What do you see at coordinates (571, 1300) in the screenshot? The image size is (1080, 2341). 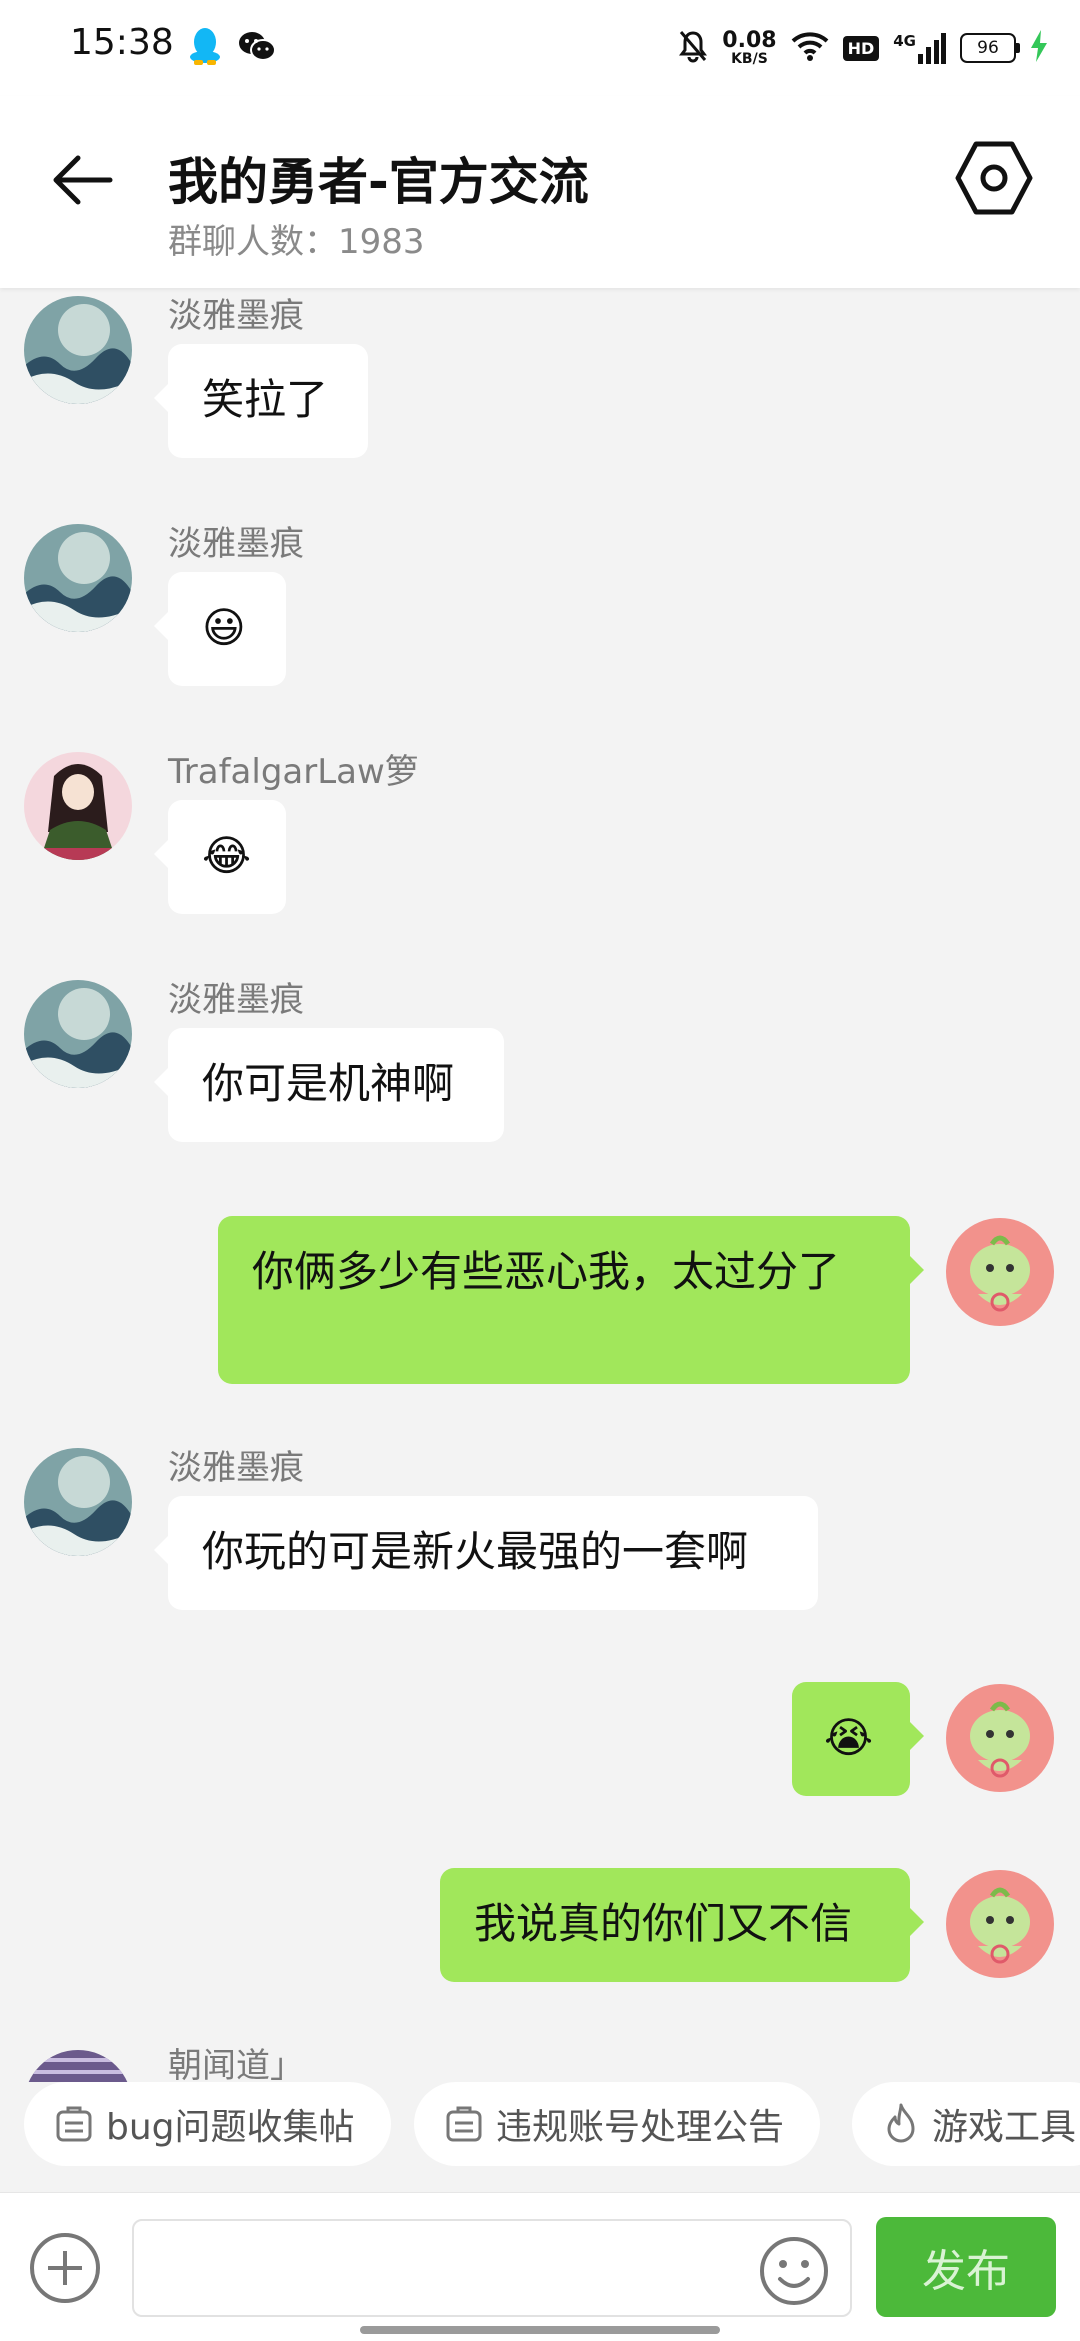 I see `message-bubble: 你俩多少有些恶心我，太过分了` at bounding box center [571, 1300].